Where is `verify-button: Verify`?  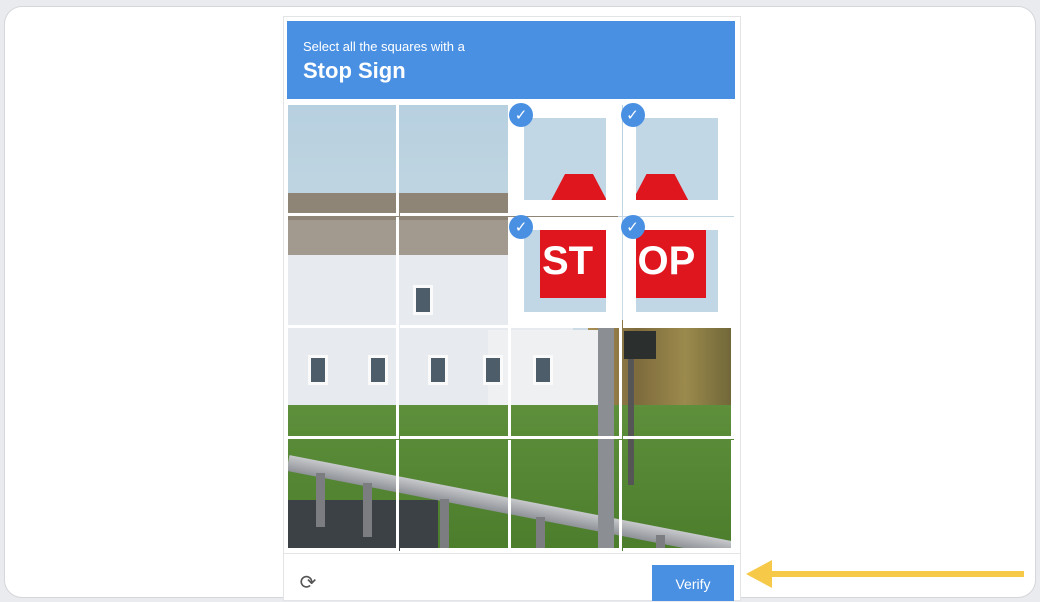 verify-button: Verify is located at coordinates (693, 583).